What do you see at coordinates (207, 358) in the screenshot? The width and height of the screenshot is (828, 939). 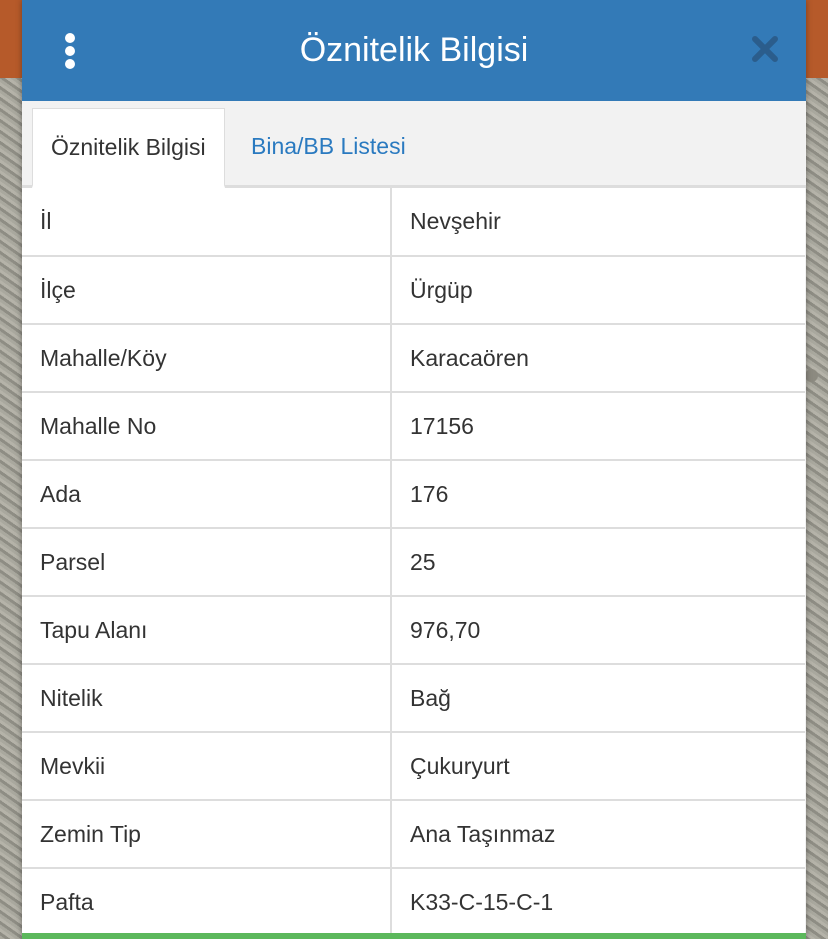 I see `attribute-label: Mahalle/Köy` at bounding box center [207, 358].